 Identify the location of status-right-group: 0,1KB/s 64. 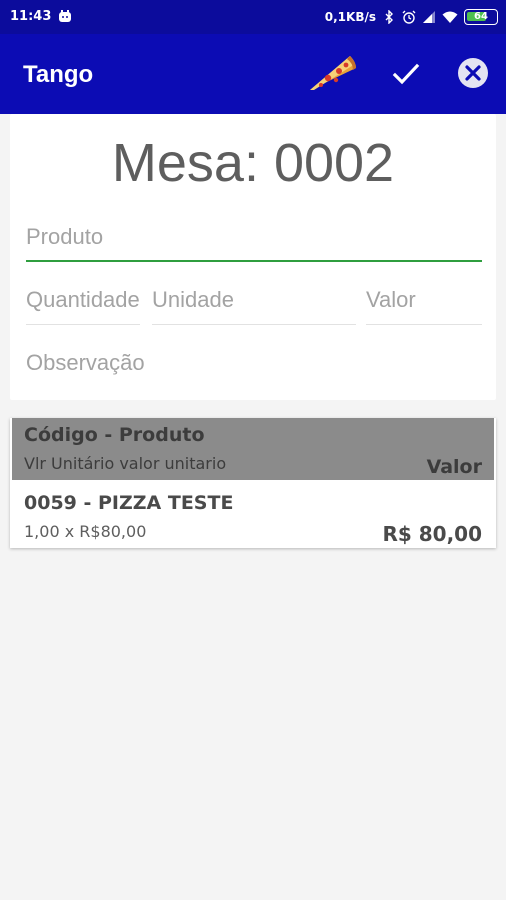
(411, 17).